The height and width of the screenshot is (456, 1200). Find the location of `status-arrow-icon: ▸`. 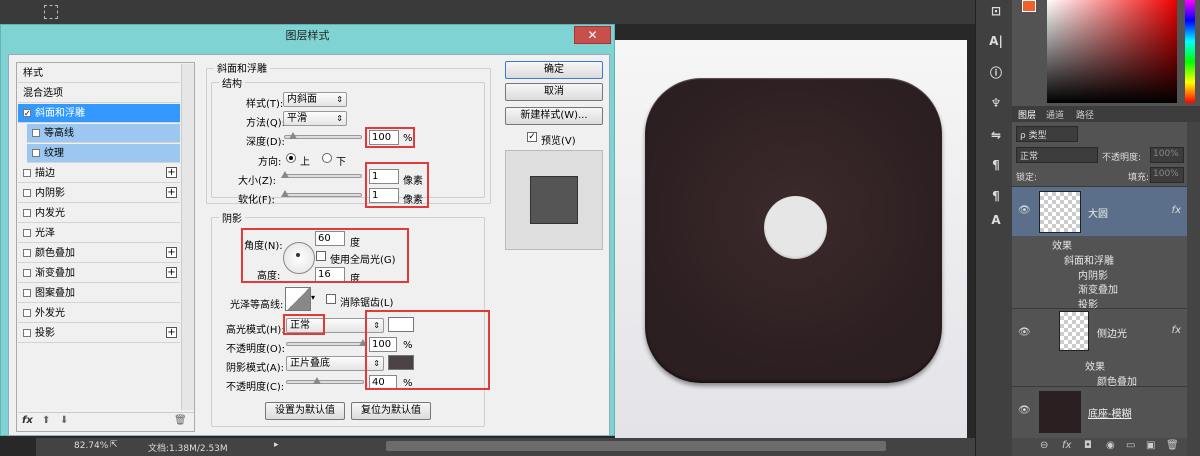

status-arrow-icon: ▸ is located at coordinates (276, 445).